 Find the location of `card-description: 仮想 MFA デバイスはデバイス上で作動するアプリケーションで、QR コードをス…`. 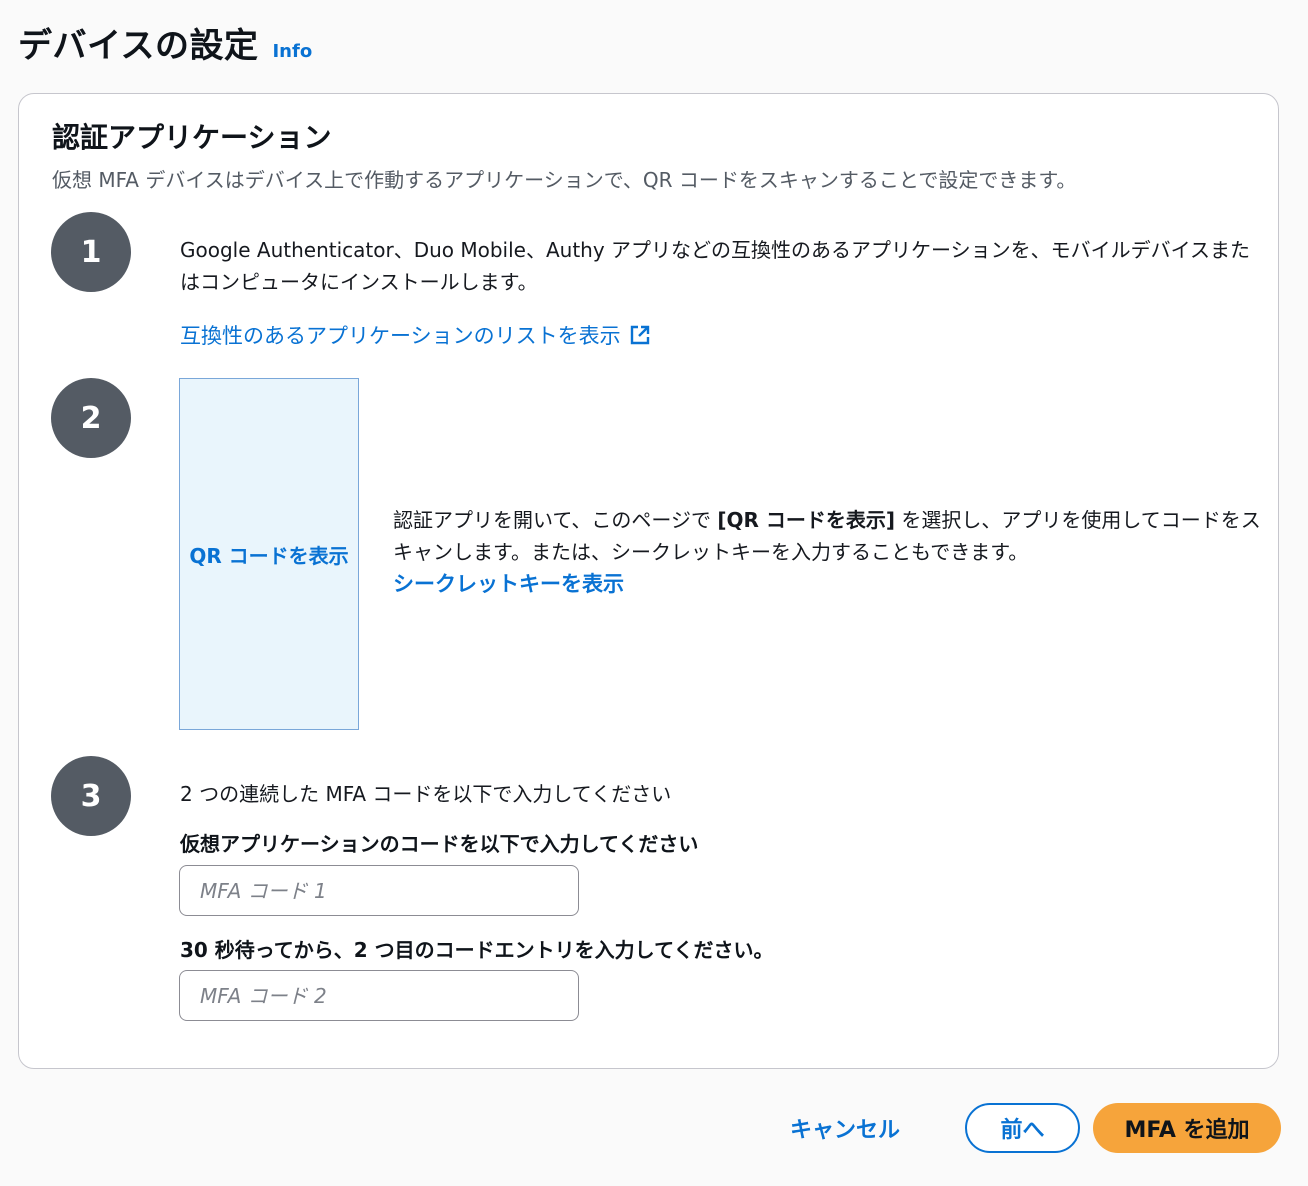

card-description: 仮想 MFA デバイスはデバイス上で作動するアプリケーションで、QR コードをス… is located at coordinates (564, 180).